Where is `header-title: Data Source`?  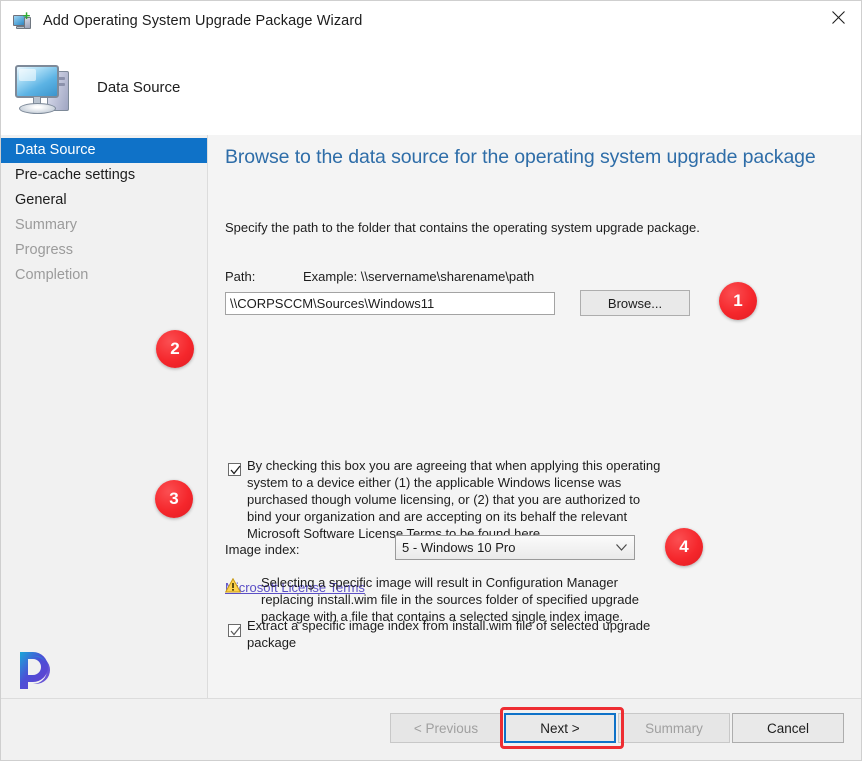
header-title: Data Source is located at coordinates (139, 87).